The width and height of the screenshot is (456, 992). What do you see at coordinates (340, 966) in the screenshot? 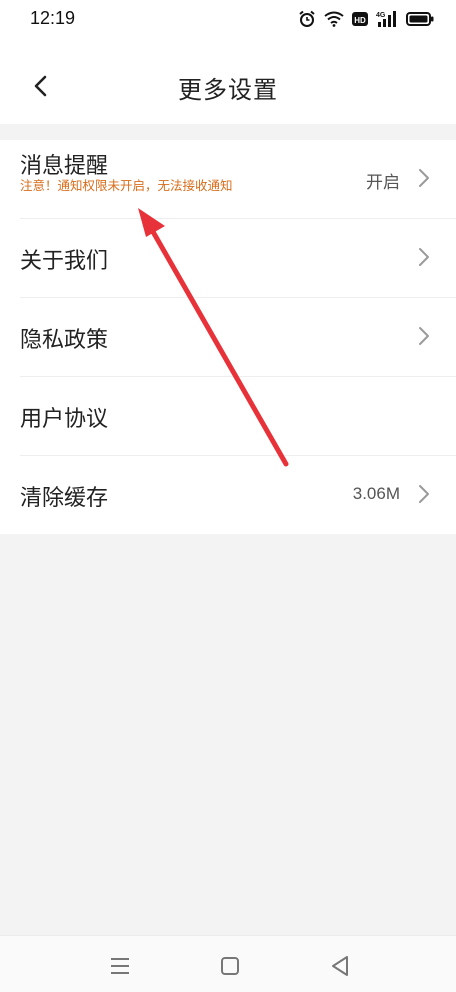
I see `back-icon` at bounding box center [340, 966].